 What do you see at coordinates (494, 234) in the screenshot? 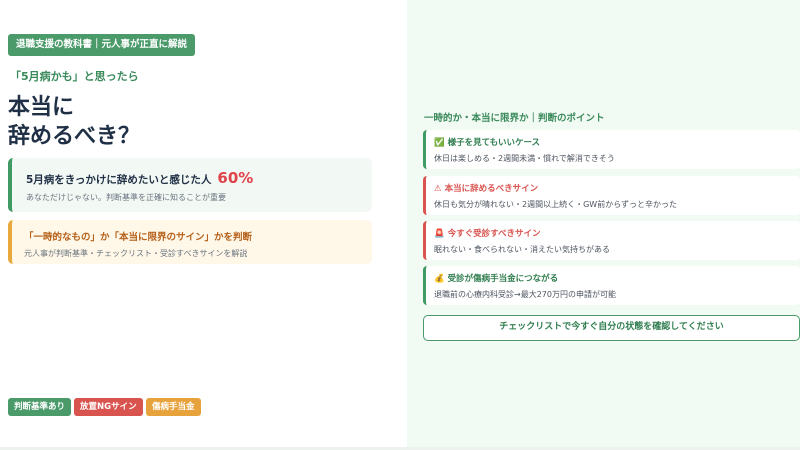
I see `point-card-heading-text: 今すぐ受診すべきサイン` at bounding box center [494, 234].